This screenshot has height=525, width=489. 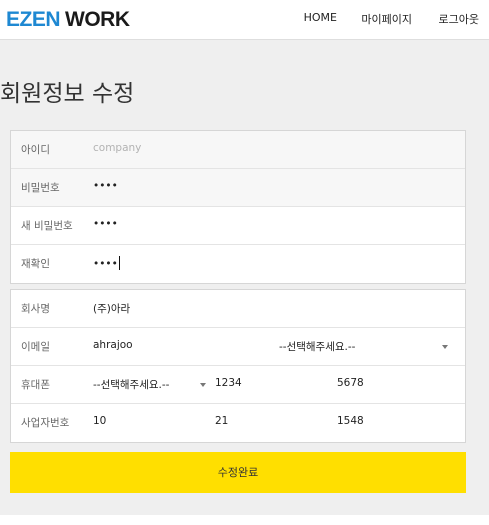 I want to click on email-label: 이메일, so click(x=35, y=347).